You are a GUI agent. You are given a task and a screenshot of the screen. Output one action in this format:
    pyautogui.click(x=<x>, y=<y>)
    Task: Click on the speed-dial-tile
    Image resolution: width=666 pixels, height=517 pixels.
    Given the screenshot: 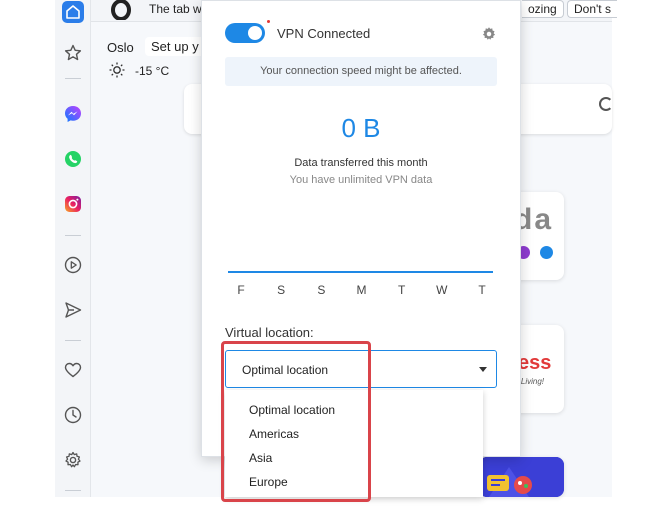 What is the action you would take?
    pyautogui.click(x=521, y=477)
    